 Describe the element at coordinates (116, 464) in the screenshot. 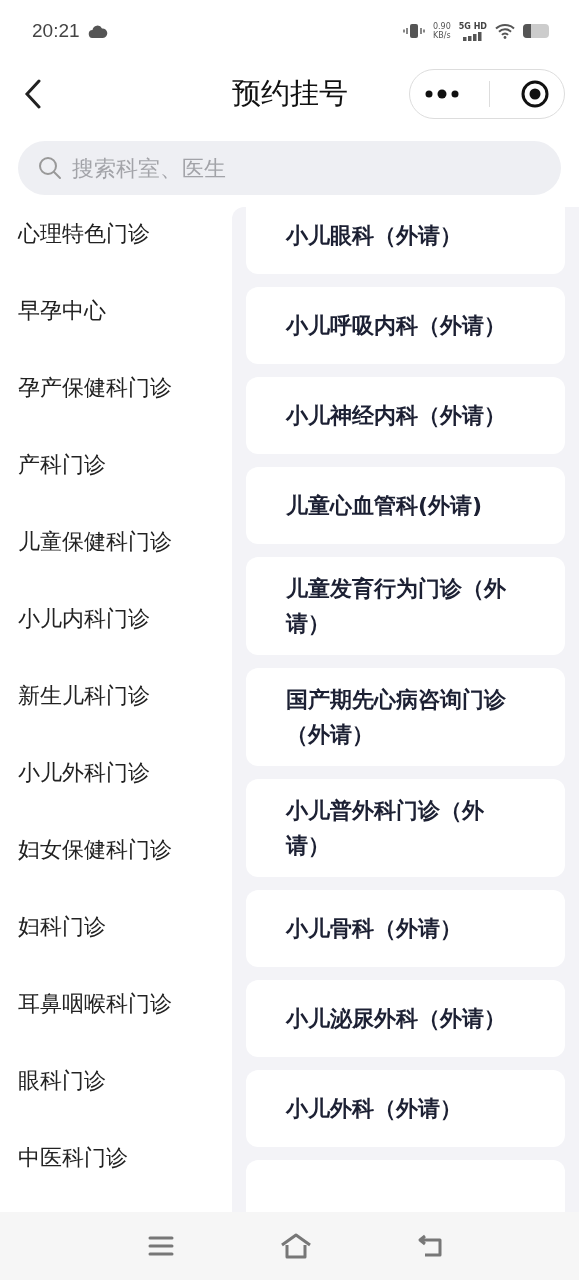

I see `department-item: 产科门诊` at that location.